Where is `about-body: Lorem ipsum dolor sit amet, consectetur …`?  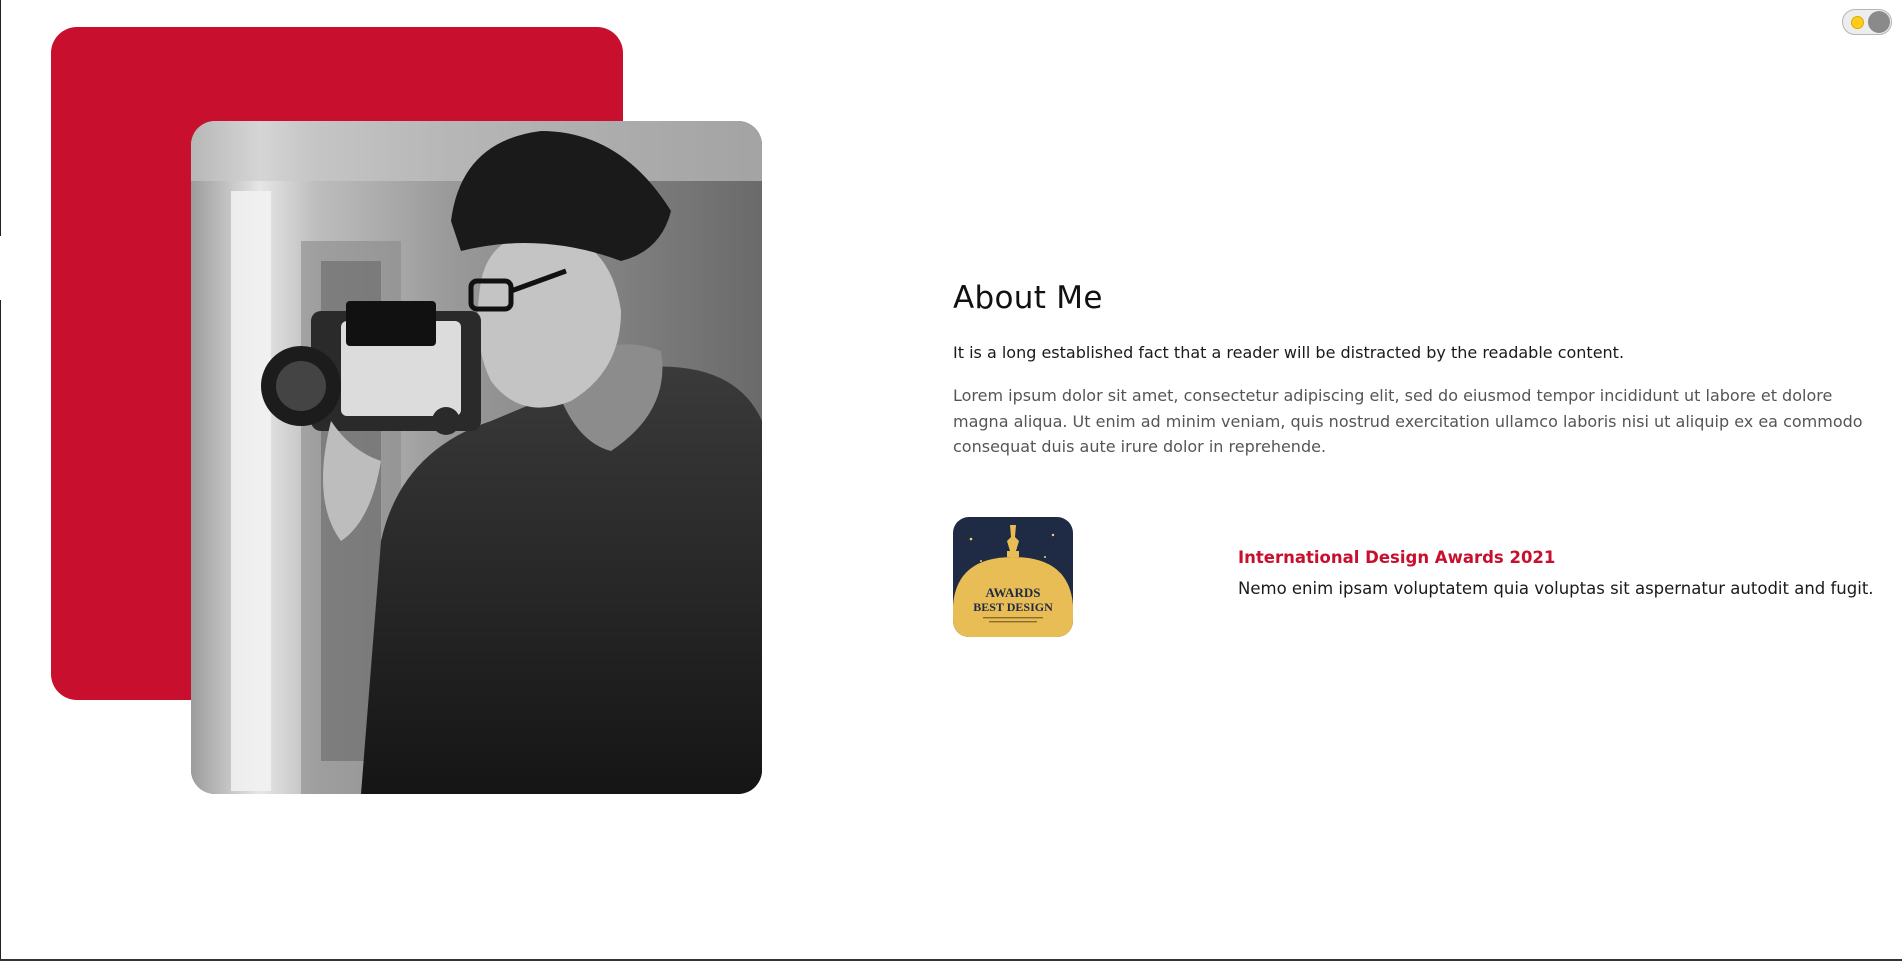 about-body: Lorem ipsum dolor sit amet, consectetur … is located at coordinates (1408, 421).